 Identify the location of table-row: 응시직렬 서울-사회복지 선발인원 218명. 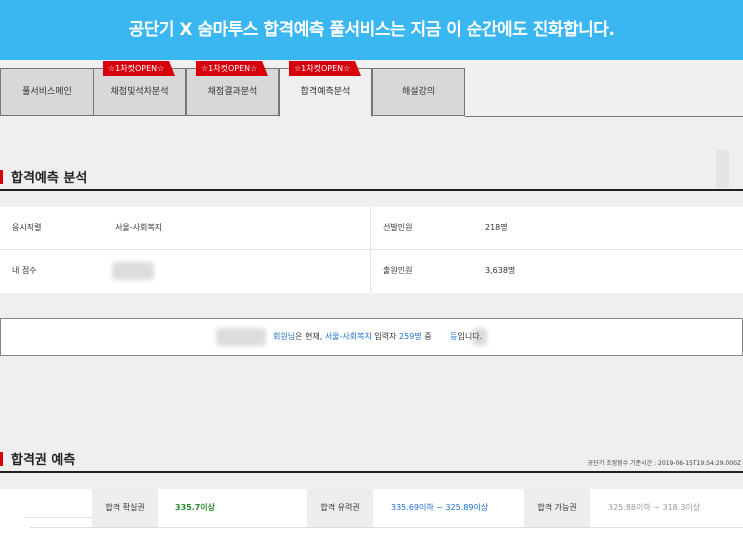
(371, 228).